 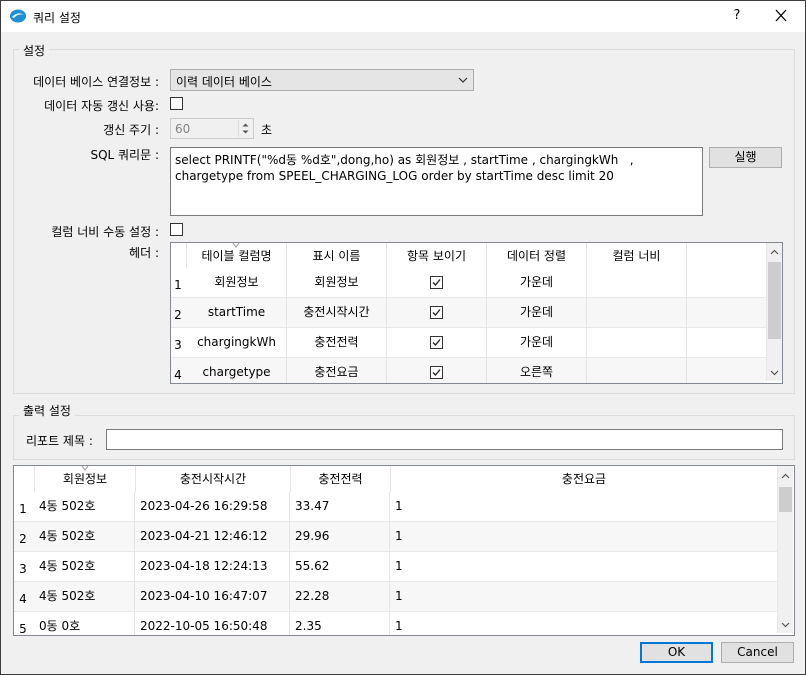 What do you see at coordinates (245, 128) in the screenshot?
I see `spinner-arrows-icon` at bounding box center [245, 128].